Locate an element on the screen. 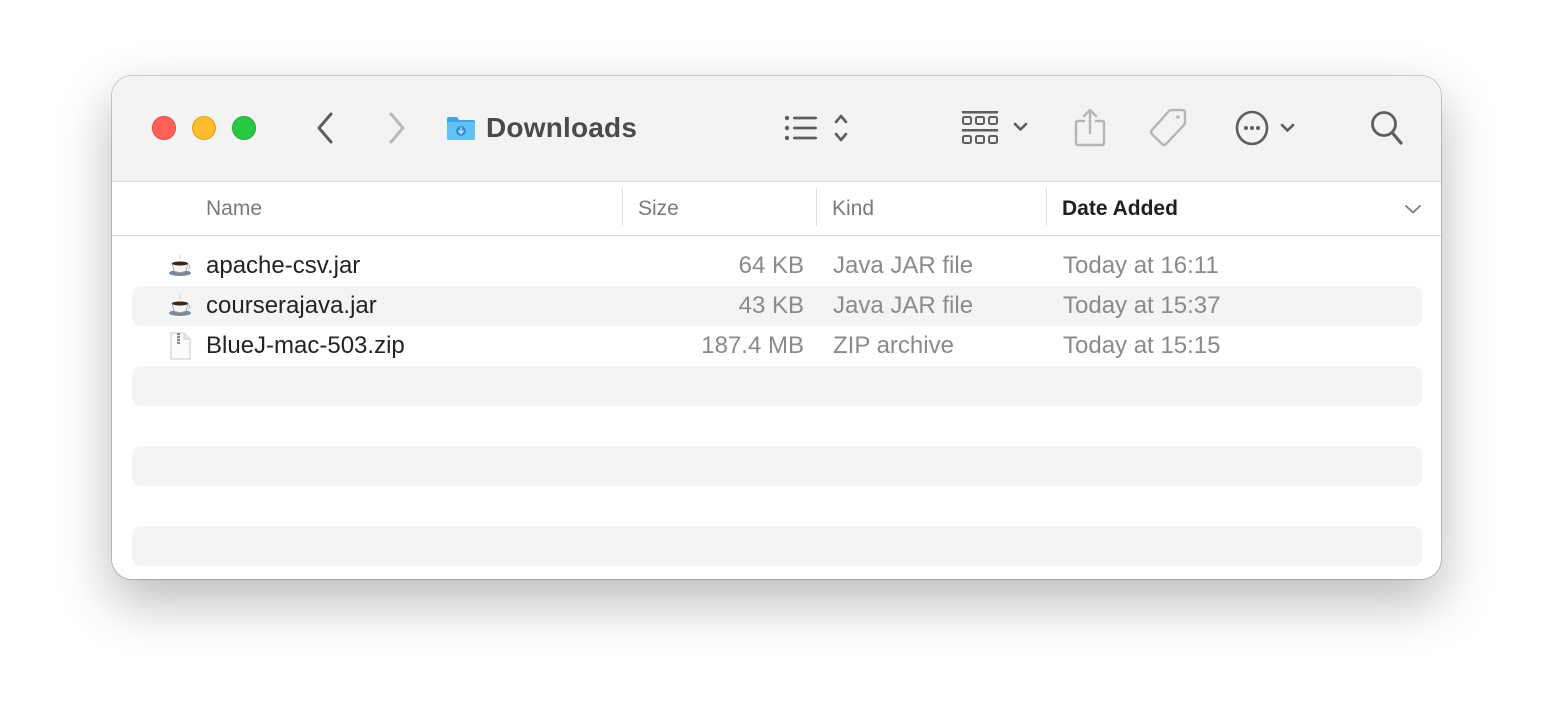 This screenshot has width=1554, height=728. chevron-right-icon is located at coordinates (397, 128).